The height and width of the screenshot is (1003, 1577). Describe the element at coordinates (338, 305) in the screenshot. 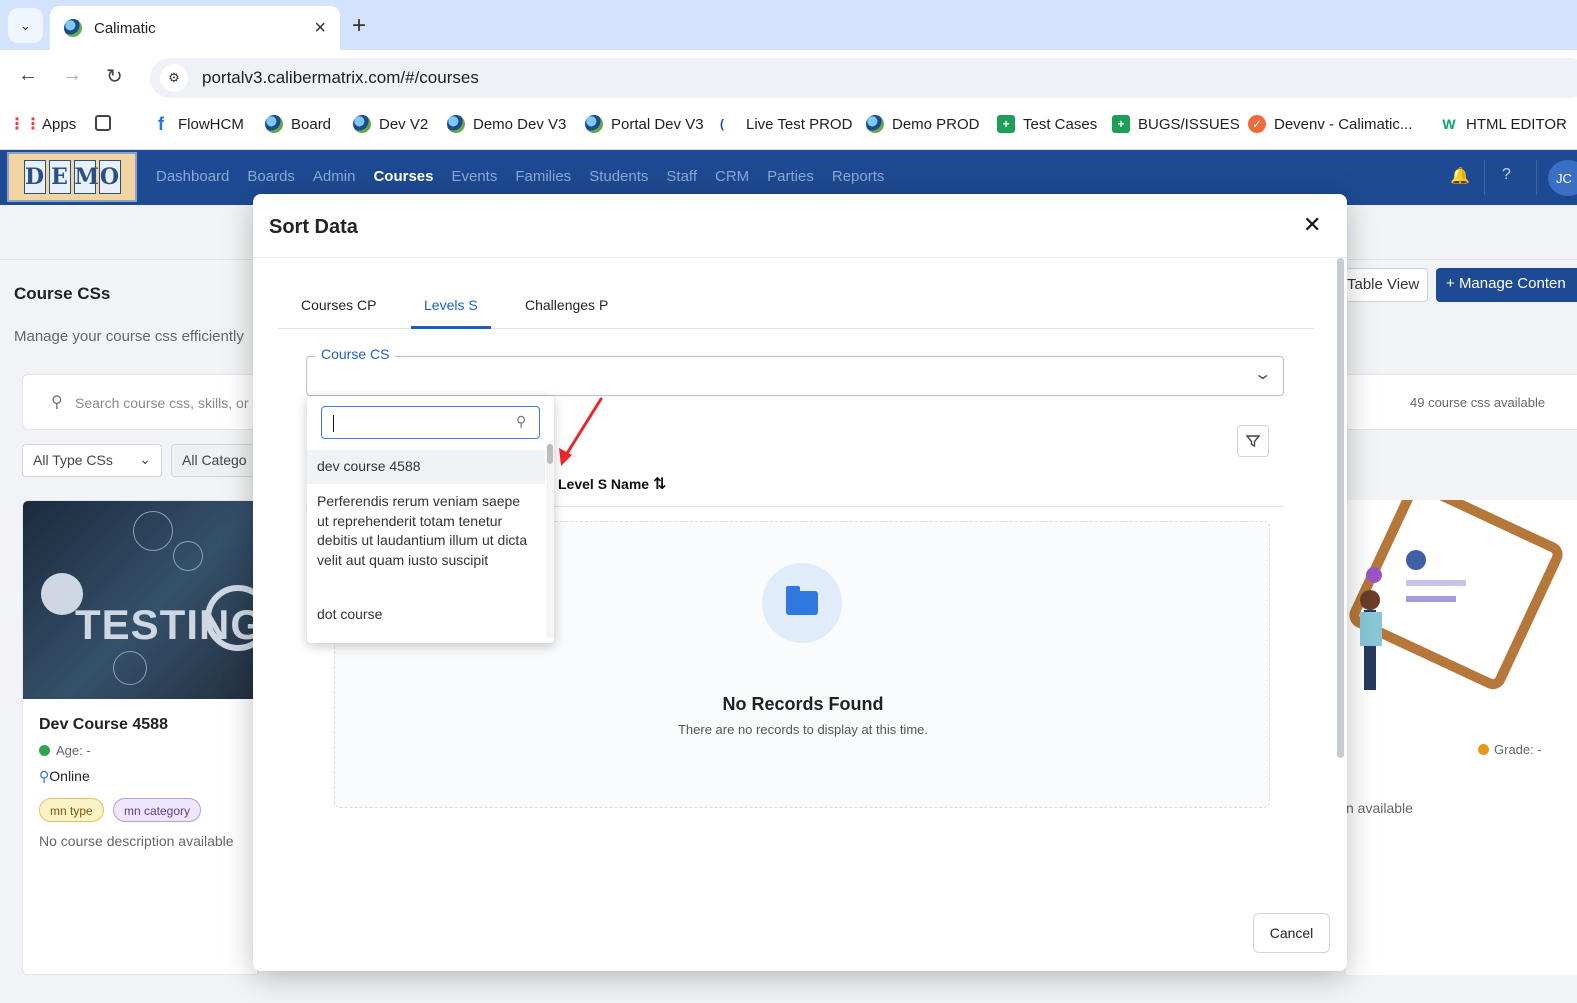

I see `tab-courses-cp: Courses CP` at that location.